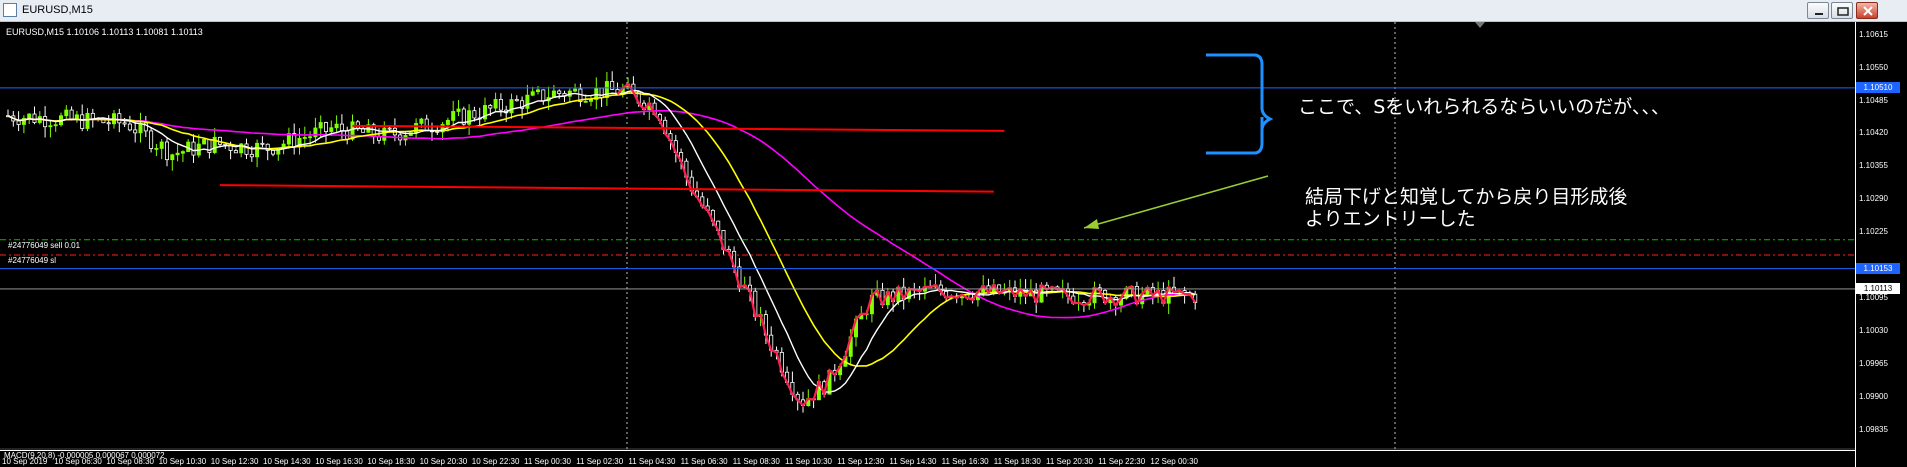 The height and width of the screenshot is (467, 1907). What do you see at coordinates (1878, 269) in the screenshot?
I see `price-badge-hline: 1.10153` at bounding box center [1878, 269].